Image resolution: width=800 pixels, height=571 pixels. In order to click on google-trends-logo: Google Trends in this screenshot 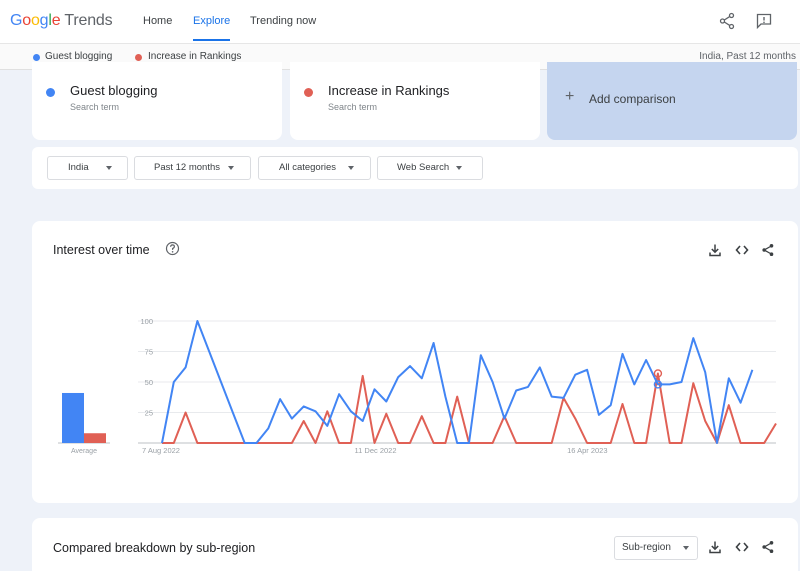, I will do `click(61, 21)`.